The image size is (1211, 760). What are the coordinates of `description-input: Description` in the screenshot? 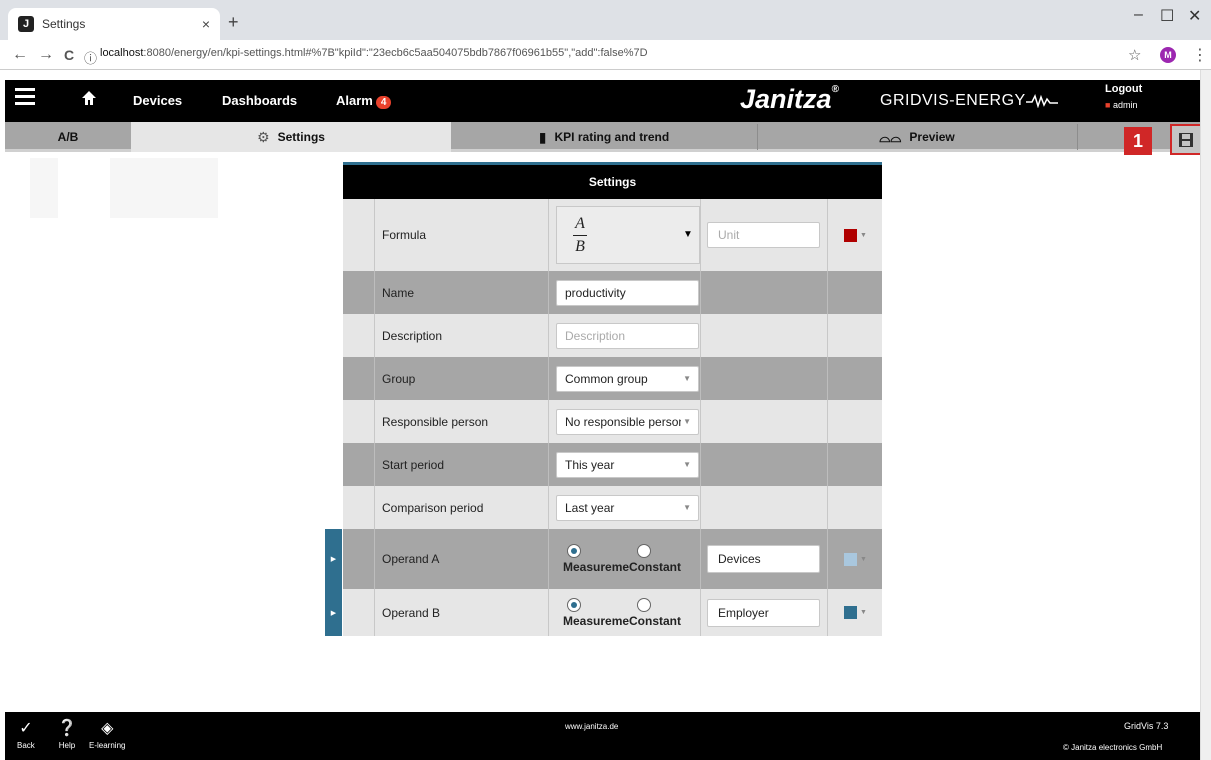 It's located at (627, 335).